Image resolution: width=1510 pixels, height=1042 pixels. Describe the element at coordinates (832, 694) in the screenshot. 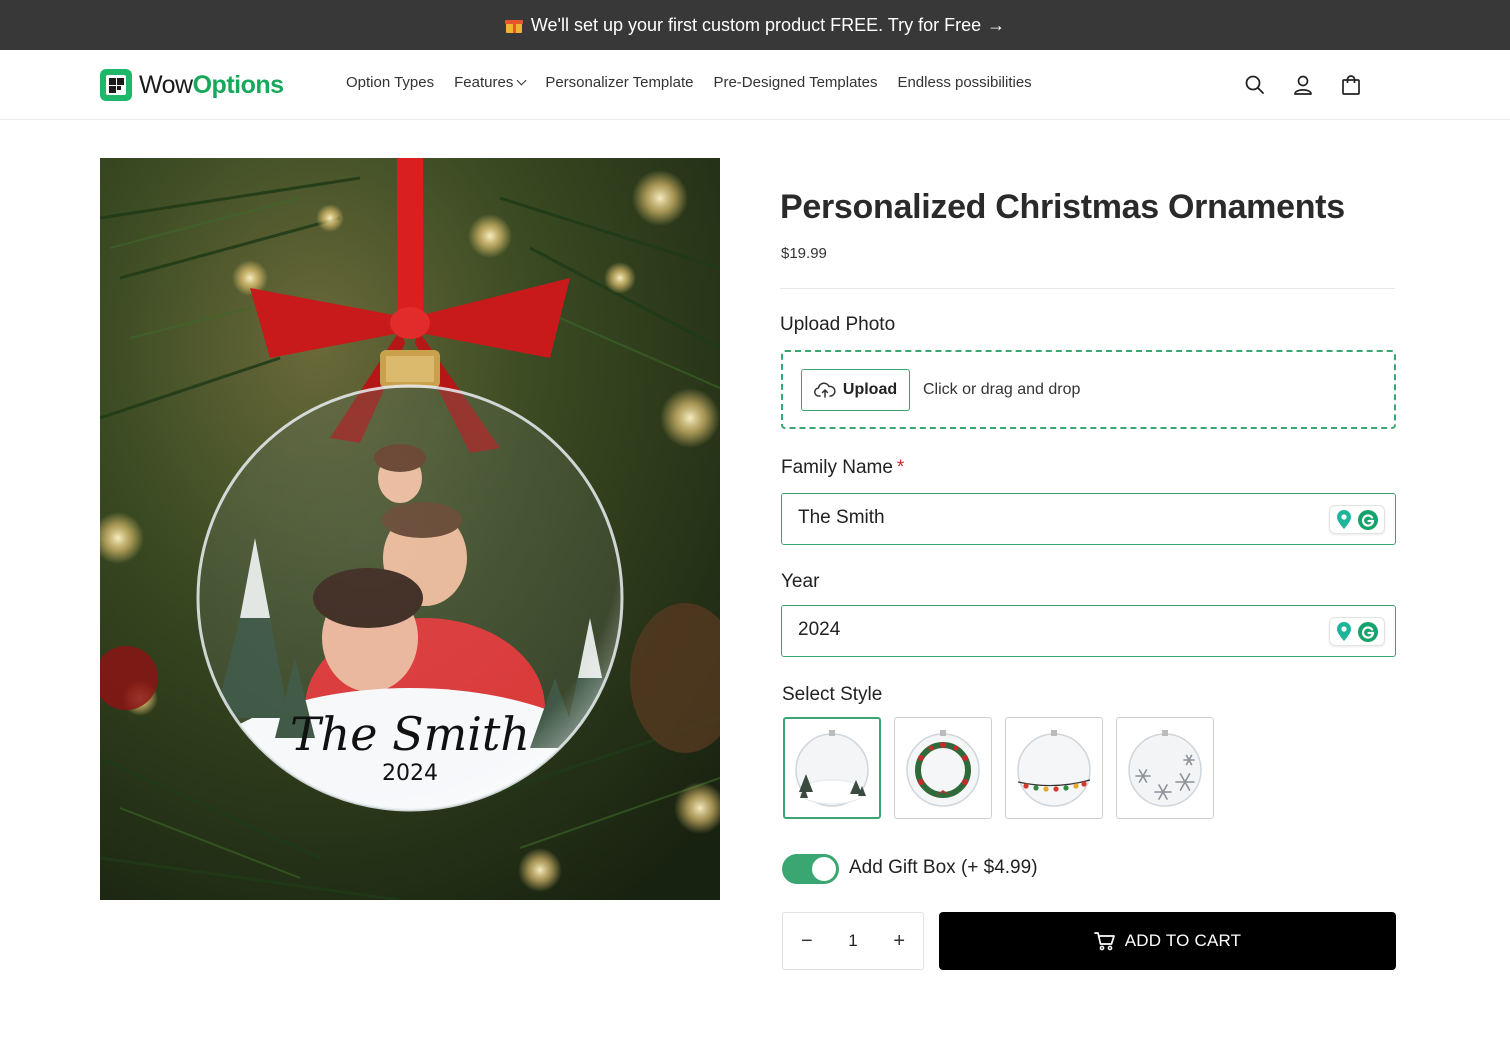

I see `select-style-label: Select Style` at that location.